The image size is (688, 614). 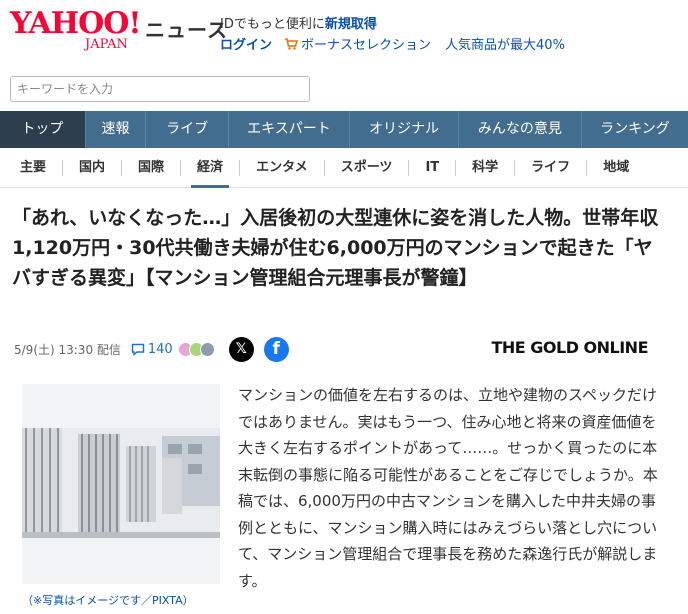 I want to click on main-nav-top: トップ, so click(x=42, y=129).